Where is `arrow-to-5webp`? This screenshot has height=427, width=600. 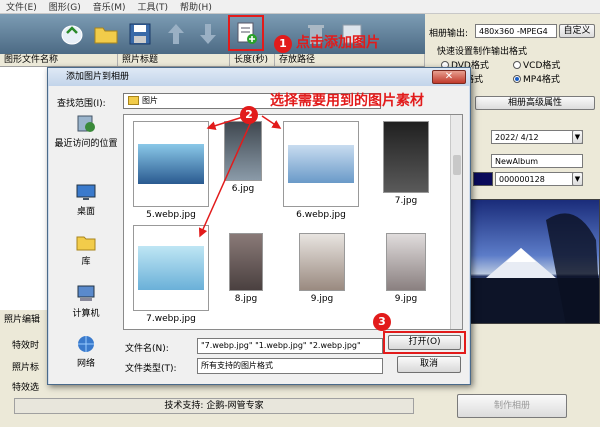
arrow-to-5webp is located at coordinates (226, 123).